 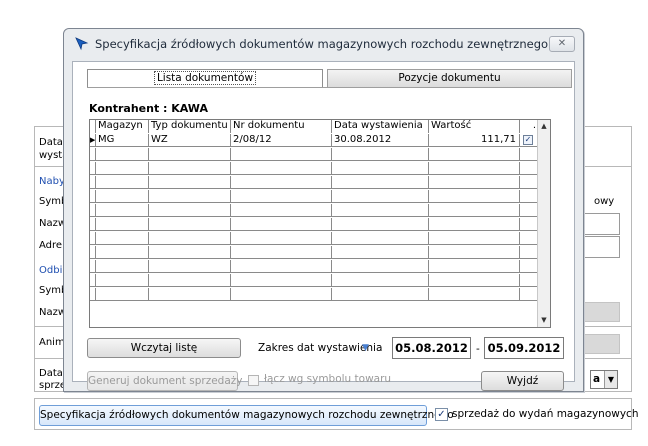 I want to click on table-row: ▶ MG WZ 2/08/12 30.08.2012 111,71 ✓, so click(x=314, y=140).